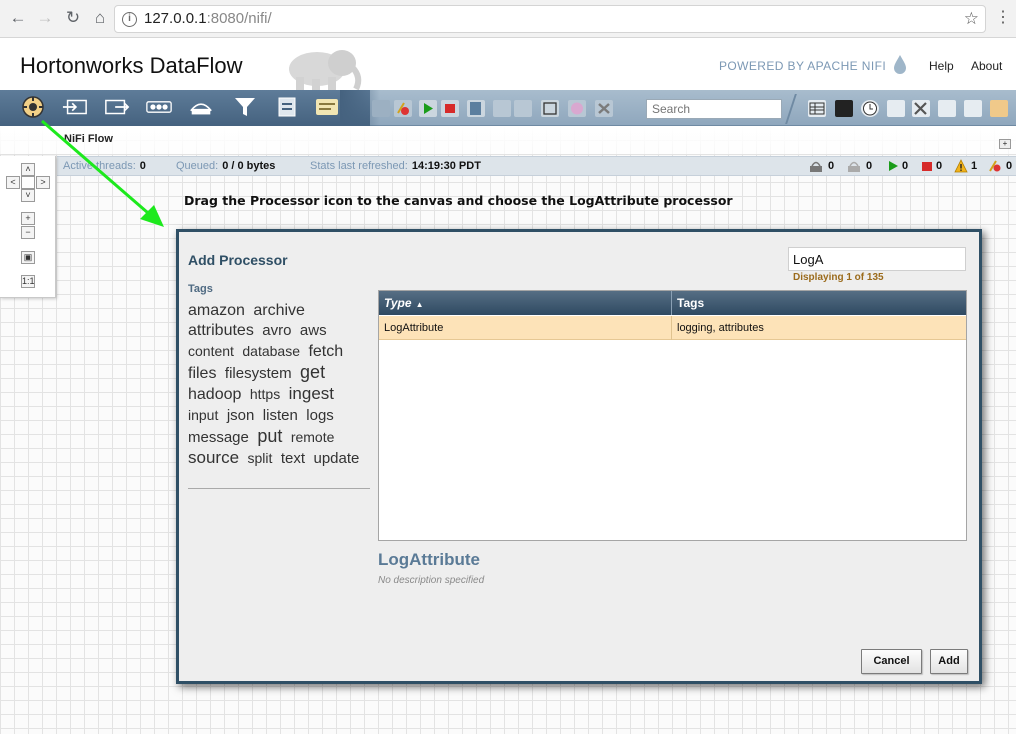 The image size is (1016, 734). I want to click on selected-processor-description: No description specified, so click(431, 580).